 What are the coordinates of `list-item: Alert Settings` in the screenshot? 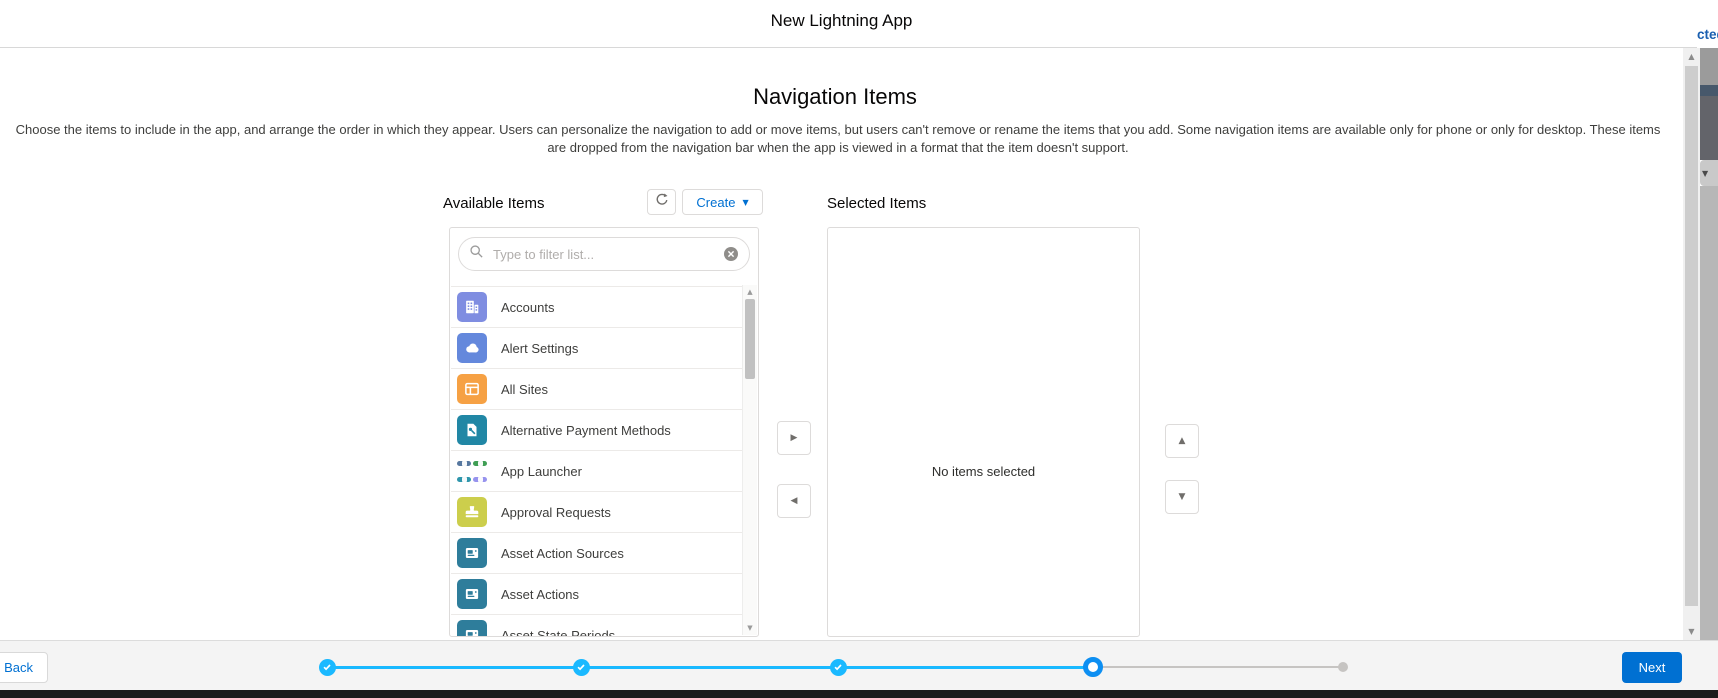 It's located at (596, 347).